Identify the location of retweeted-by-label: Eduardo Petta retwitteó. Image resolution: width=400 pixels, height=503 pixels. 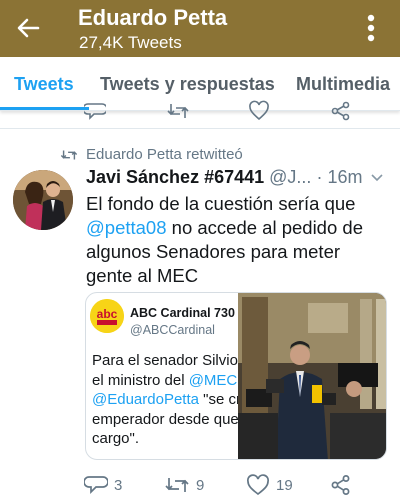
(164, 154).